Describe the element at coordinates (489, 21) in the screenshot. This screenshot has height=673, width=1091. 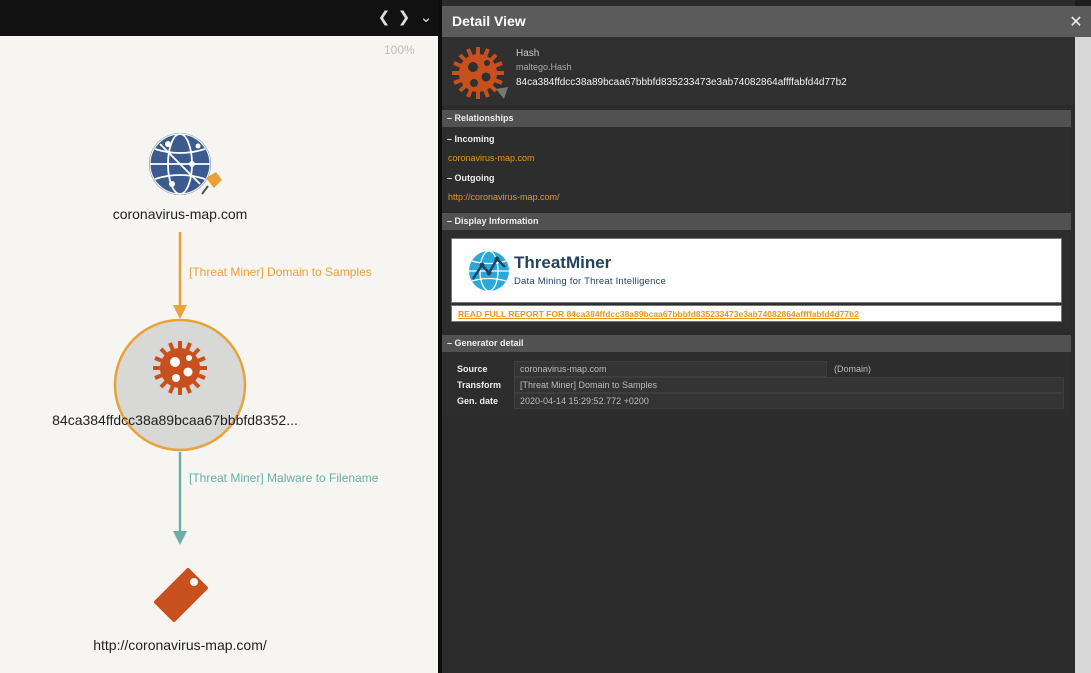
I see `panel-title: Detail View` at that location.